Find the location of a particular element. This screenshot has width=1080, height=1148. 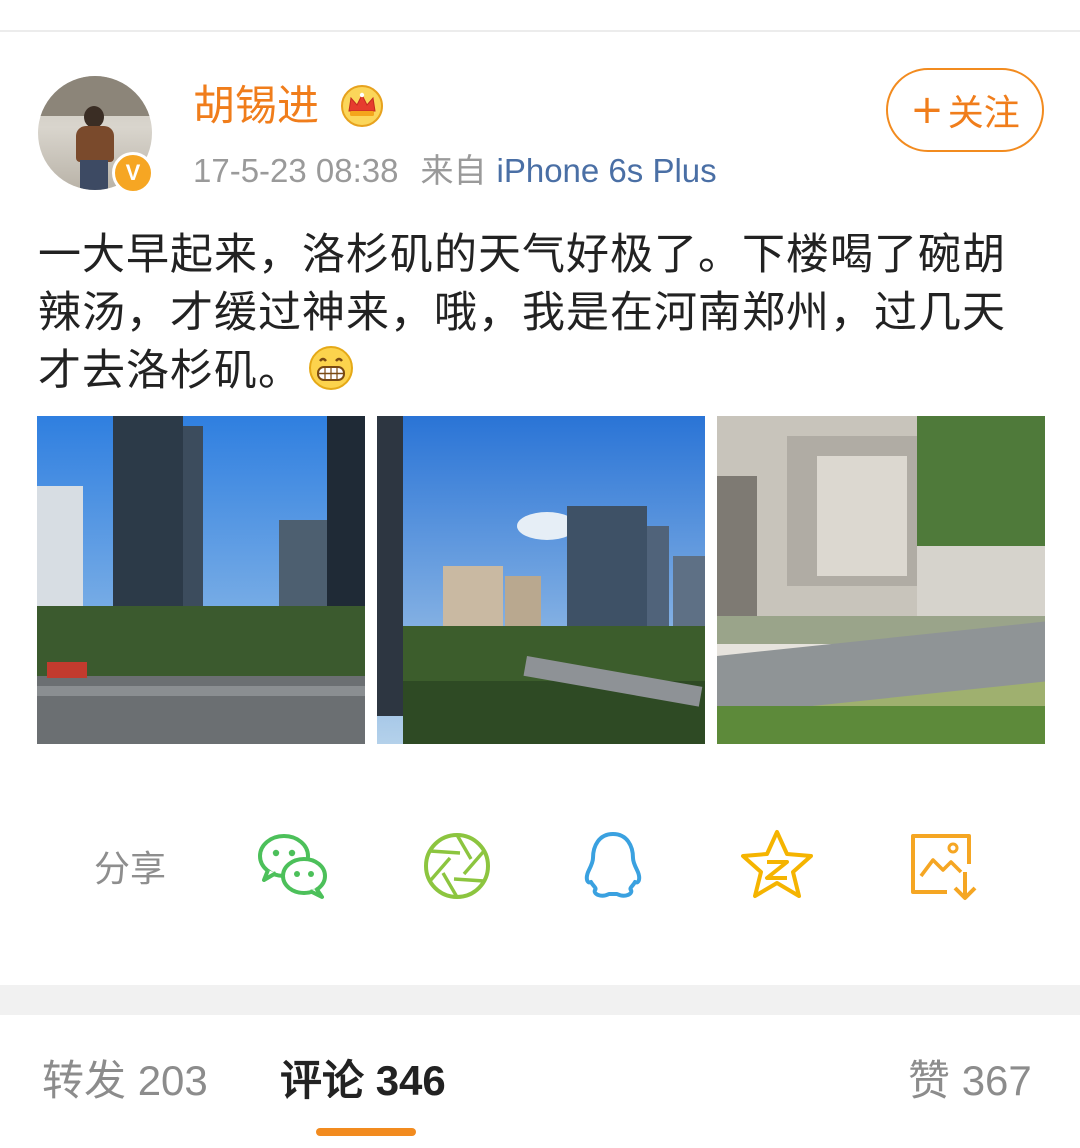

qzone-icon is located at coordinates (777, 866).